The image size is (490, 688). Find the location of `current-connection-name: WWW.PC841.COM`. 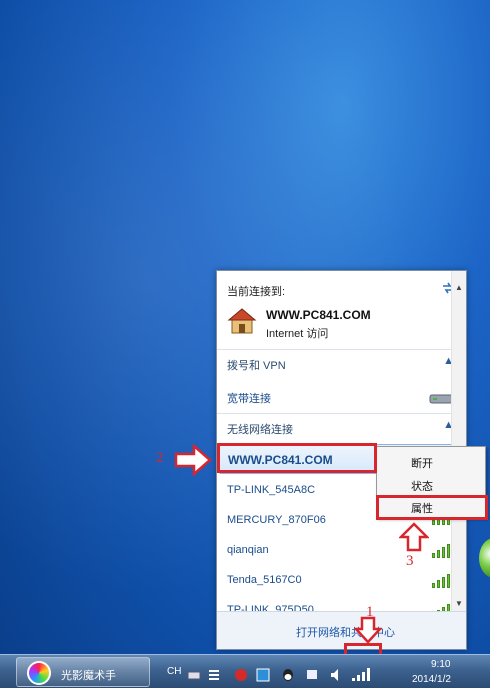

current-connection-name: WWW.PC841.COM is located at coordinates (318, 315).